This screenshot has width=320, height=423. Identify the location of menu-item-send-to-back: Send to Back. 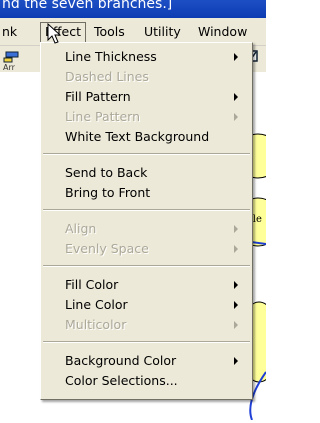
(146, 173).